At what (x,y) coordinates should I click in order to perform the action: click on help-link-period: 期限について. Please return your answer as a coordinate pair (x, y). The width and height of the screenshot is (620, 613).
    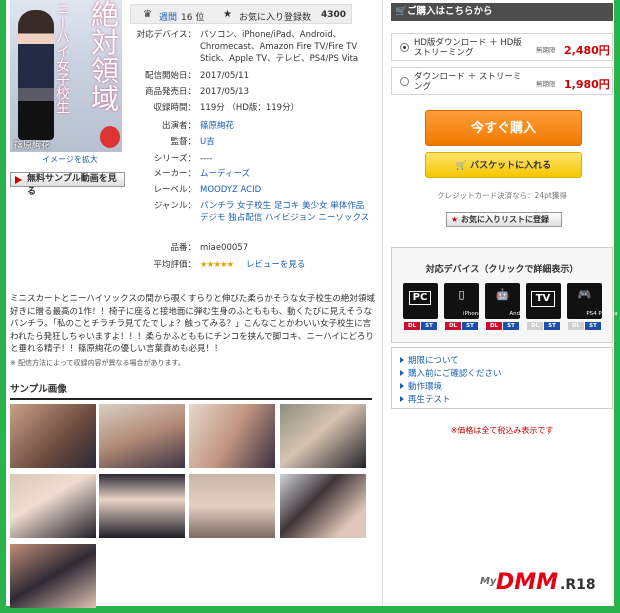
    Looking at the image, I should click on (429, 360).